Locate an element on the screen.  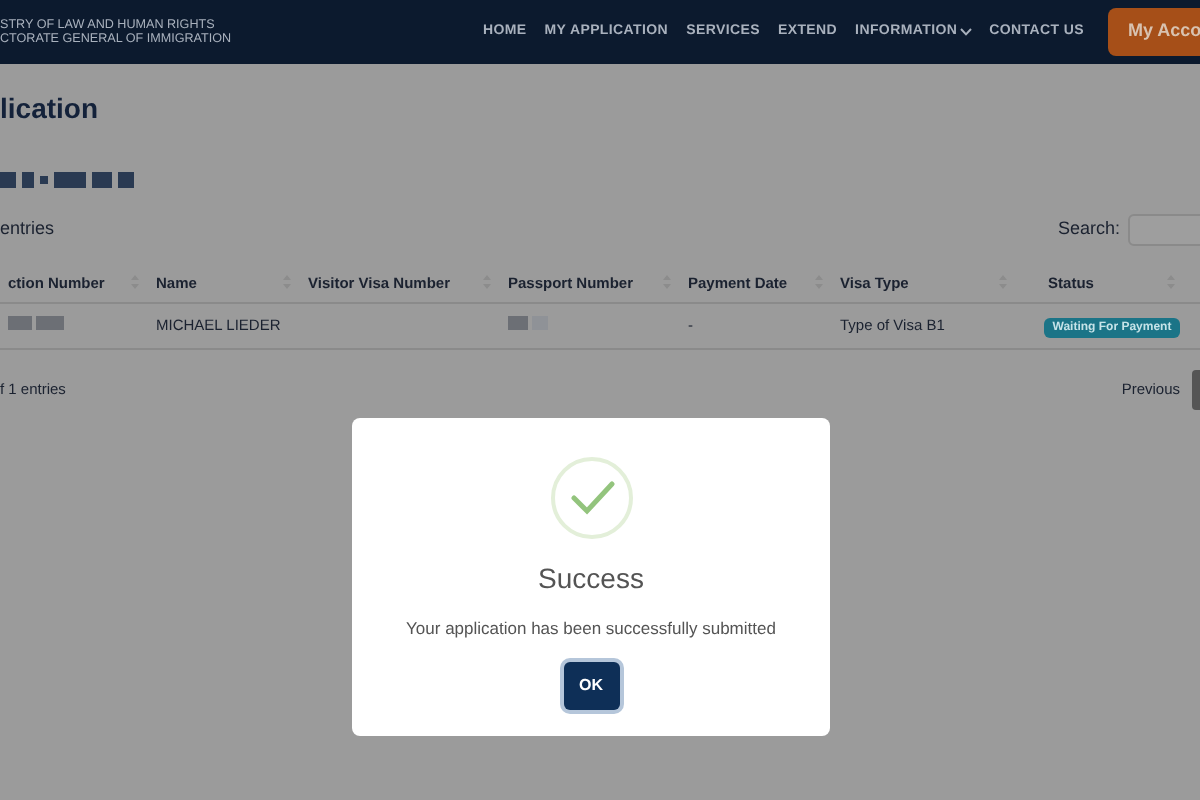
dialog-message: Your application has been successfully submitted is located at coordinates (591, 629).